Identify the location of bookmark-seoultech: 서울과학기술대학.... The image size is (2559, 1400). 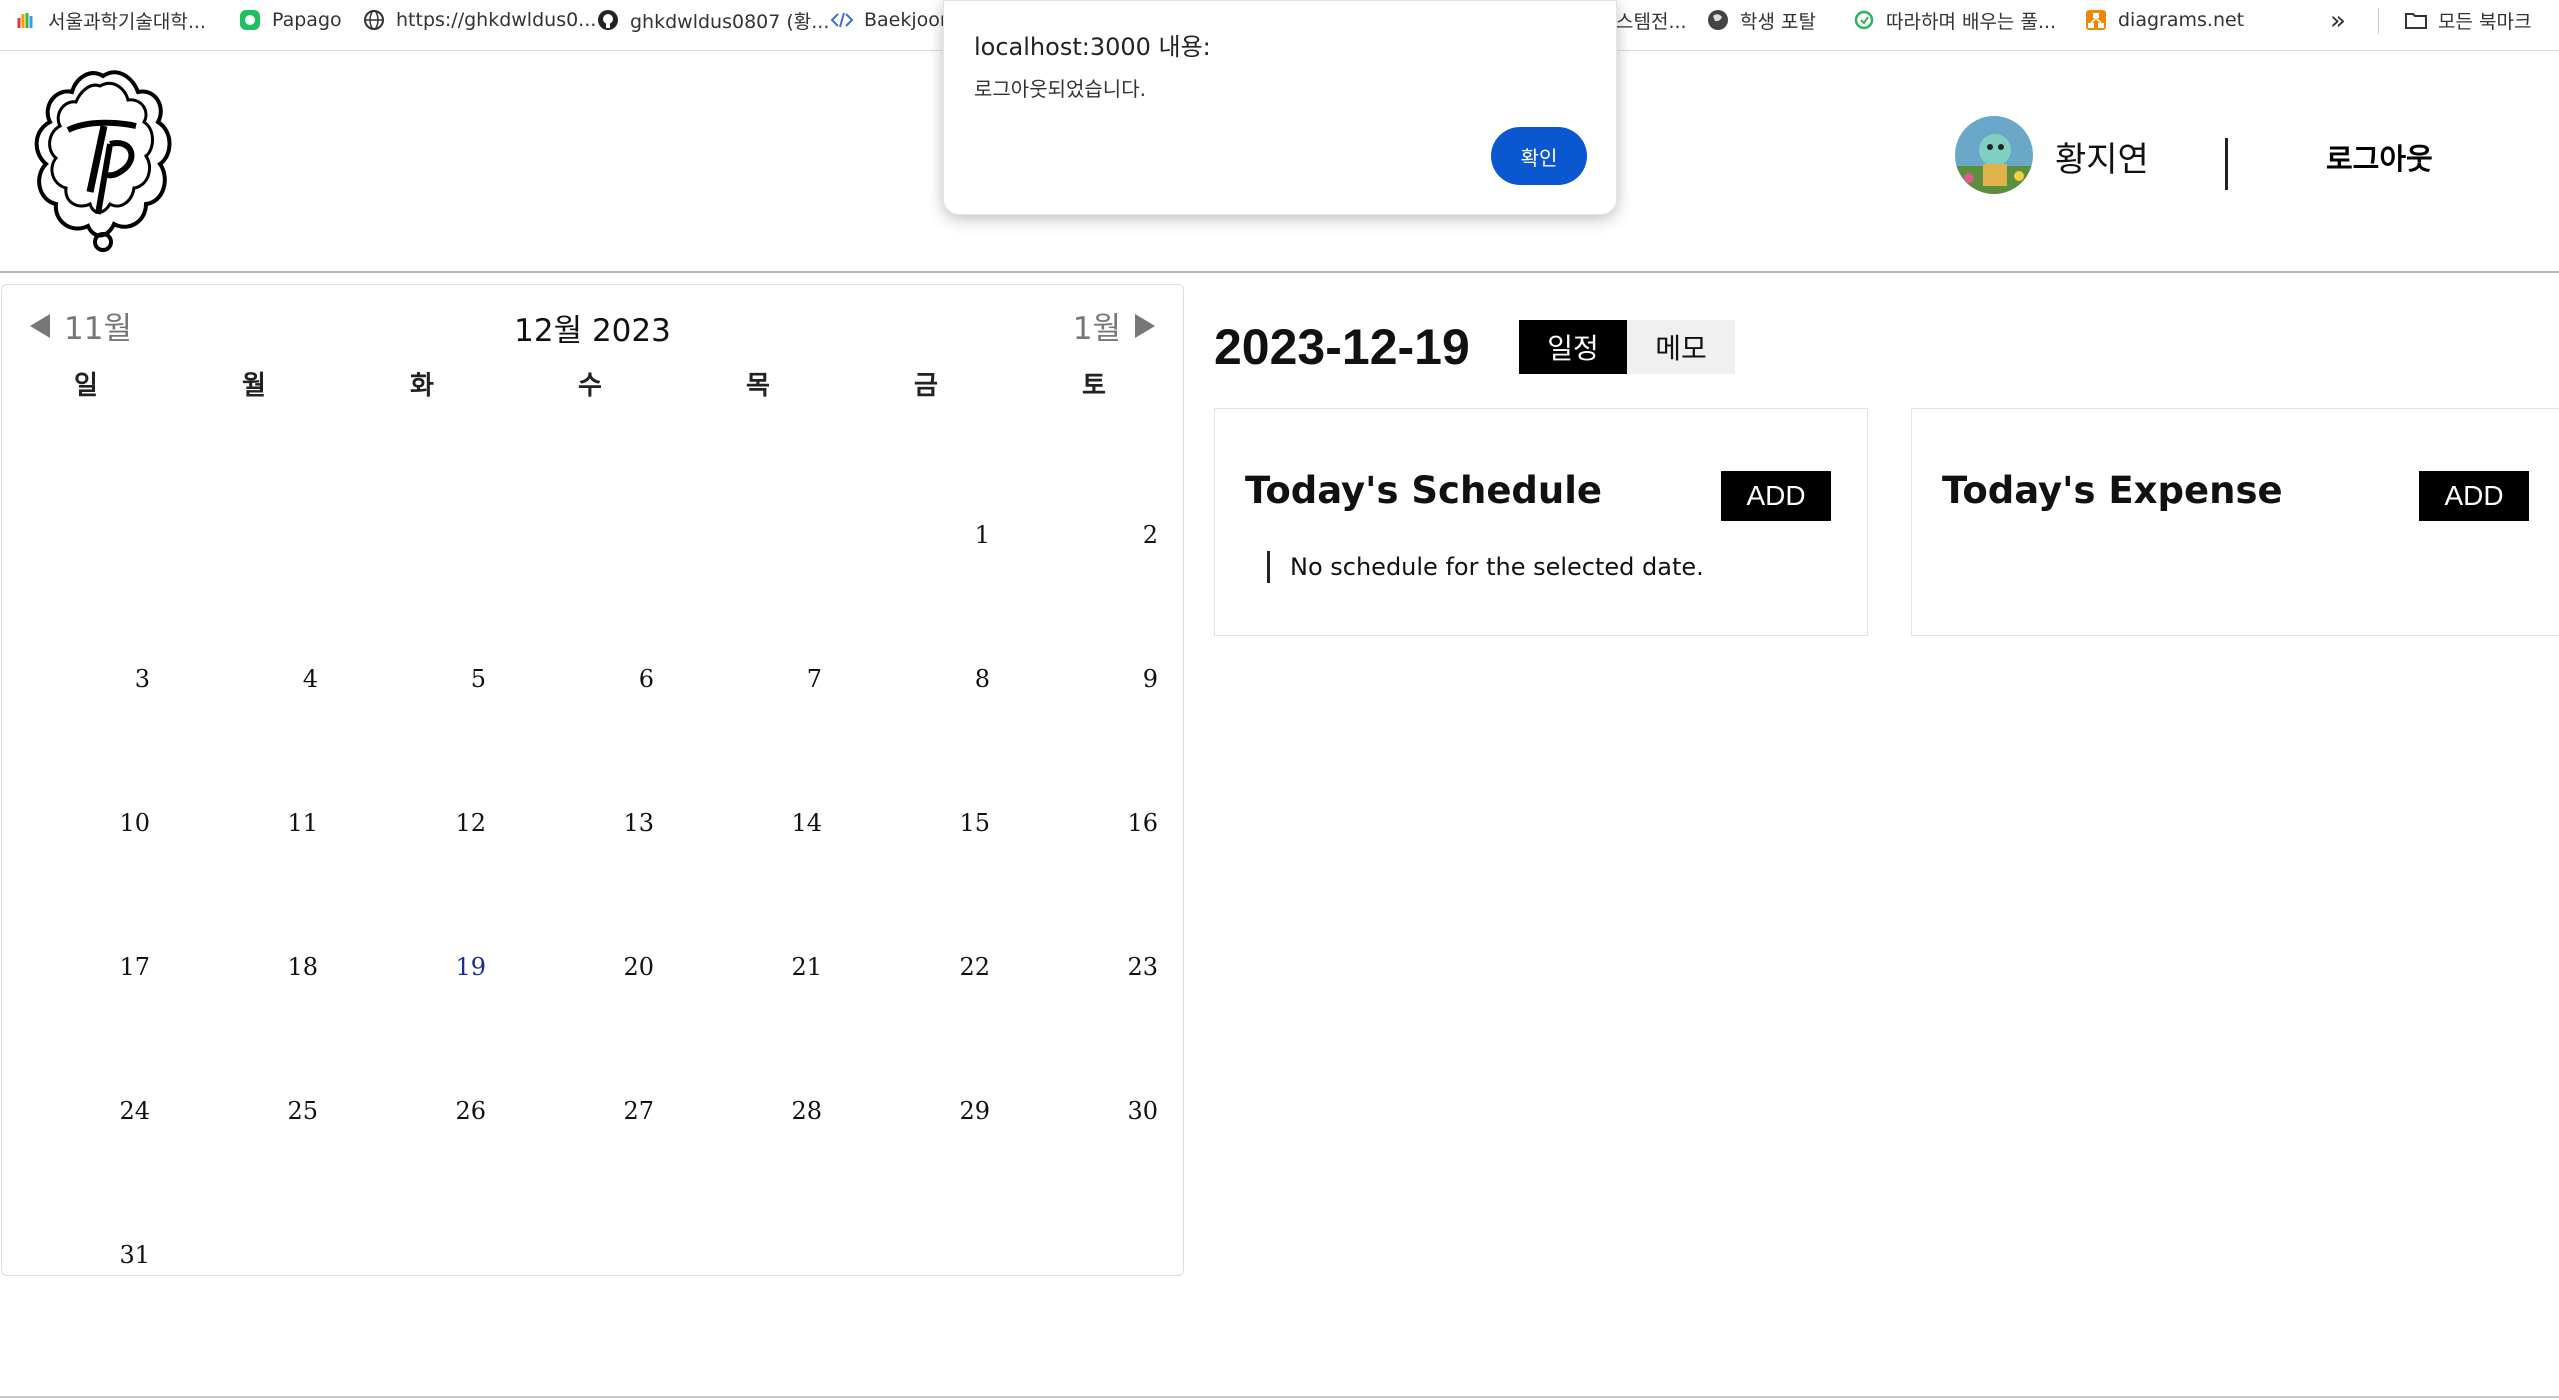
(110, 20).